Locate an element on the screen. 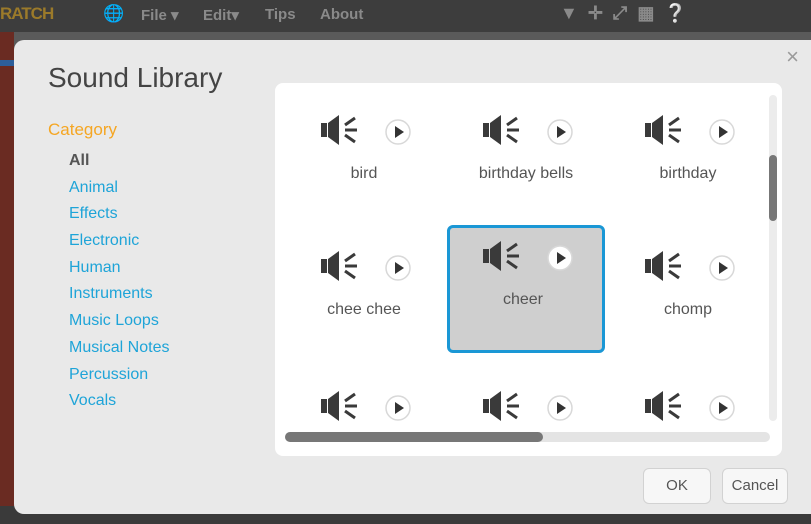 This screenshot has width=811, height=524. scratch-logo: RATCH is located at coordinates (27, 13).